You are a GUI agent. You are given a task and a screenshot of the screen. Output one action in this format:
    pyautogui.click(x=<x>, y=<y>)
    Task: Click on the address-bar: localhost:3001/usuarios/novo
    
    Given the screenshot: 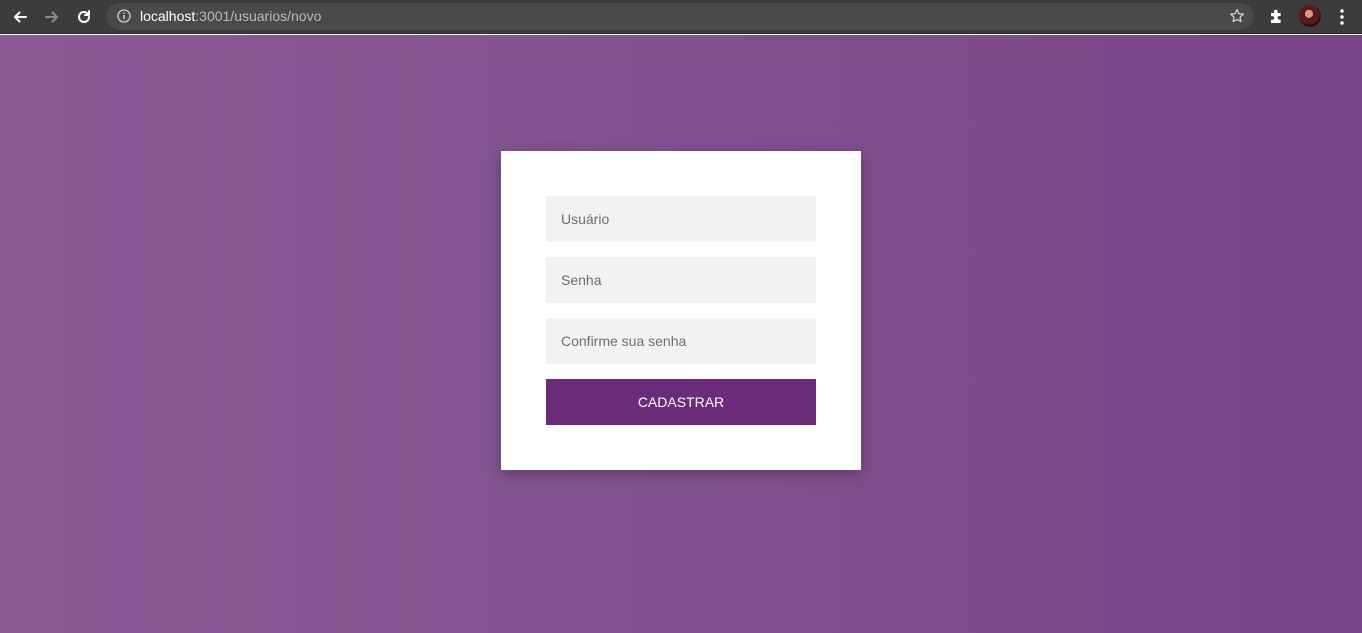 What is the action you would take?
    pyautogui.click(x=680, y=16)
    